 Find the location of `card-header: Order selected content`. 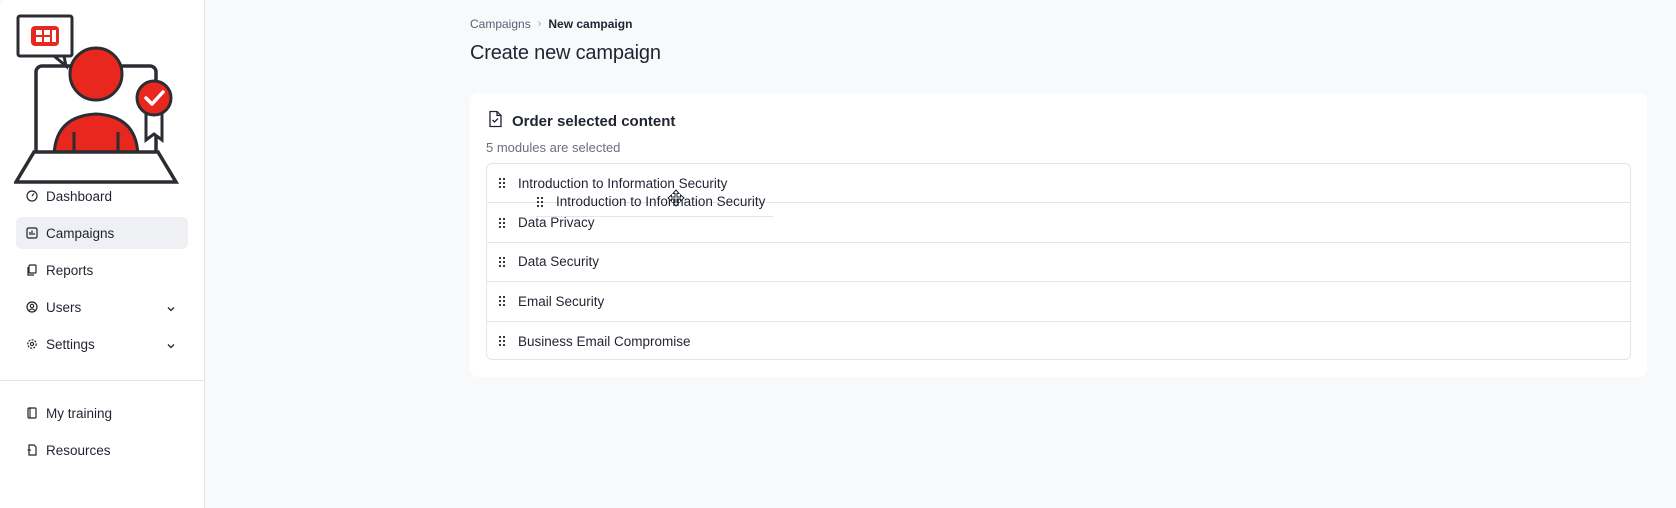

card-header: Order selected content is located at coordinates (580, 121).